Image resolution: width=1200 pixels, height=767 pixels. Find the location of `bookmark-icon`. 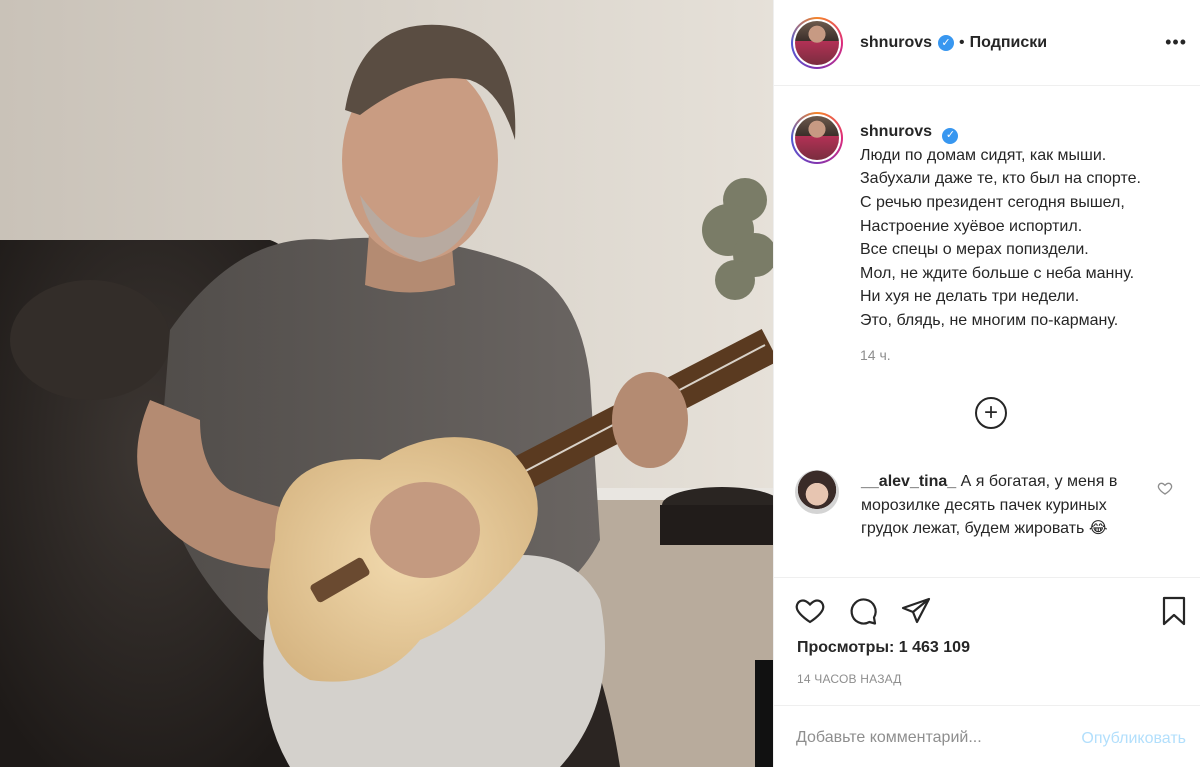

bookmark-icon is located at coordinates (1174, 611).